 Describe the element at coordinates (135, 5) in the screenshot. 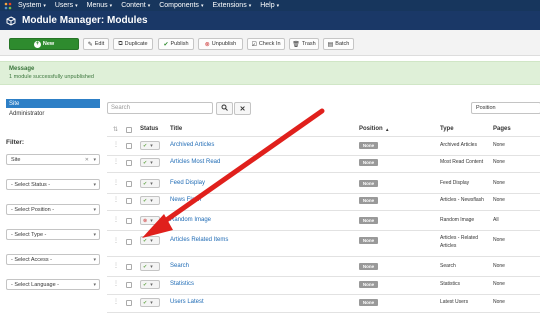

I see `nav-content: Content ▾` at that location.